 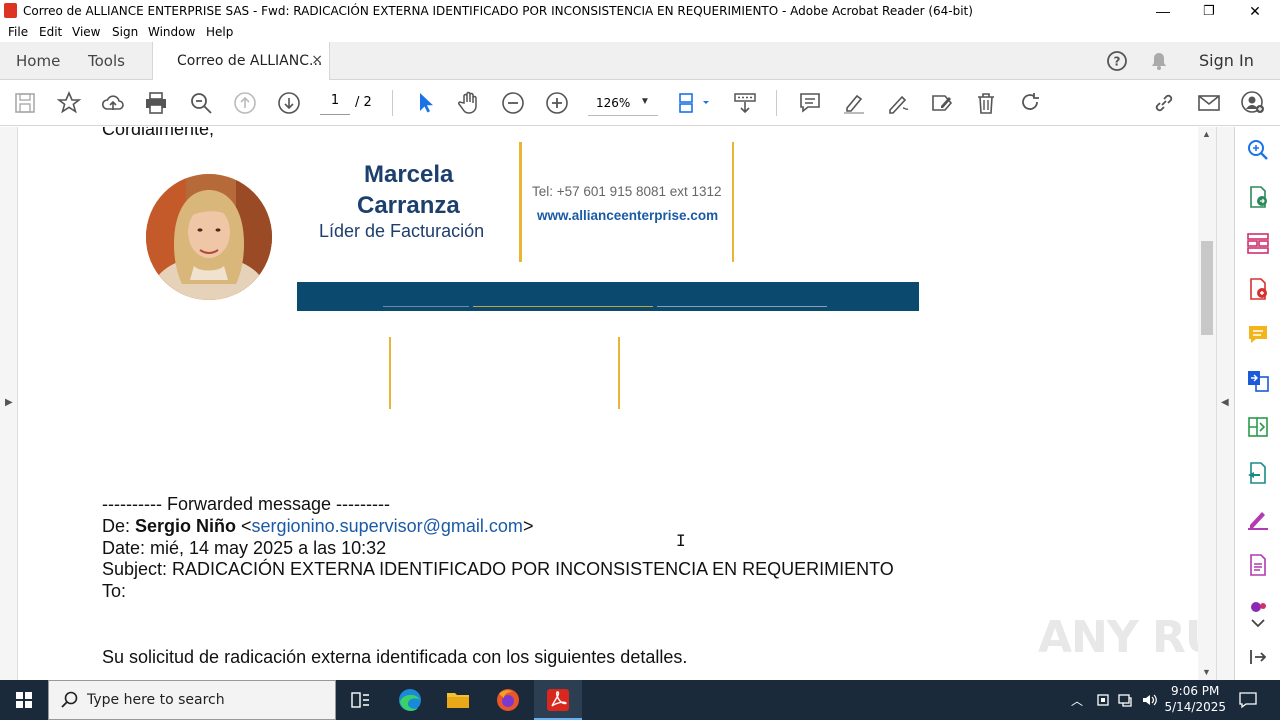 I want to click on menu-sign: Sign, so click(x=125, y=32).